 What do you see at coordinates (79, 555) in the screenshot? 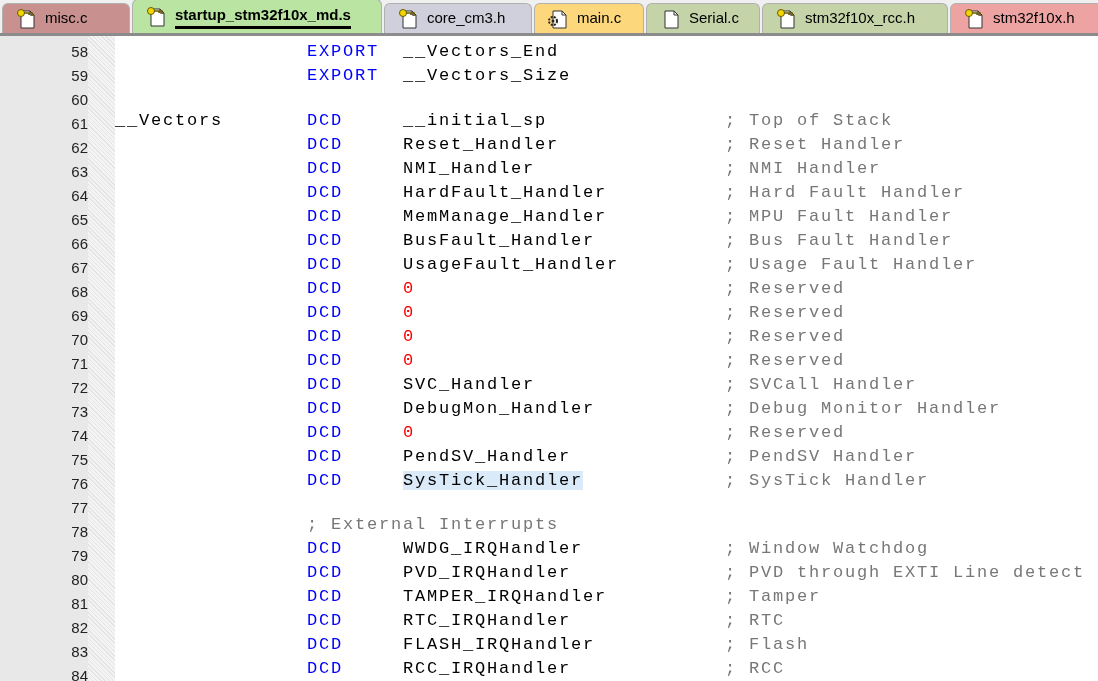
I see `line-number: 79` at bounding box center [79, 555].